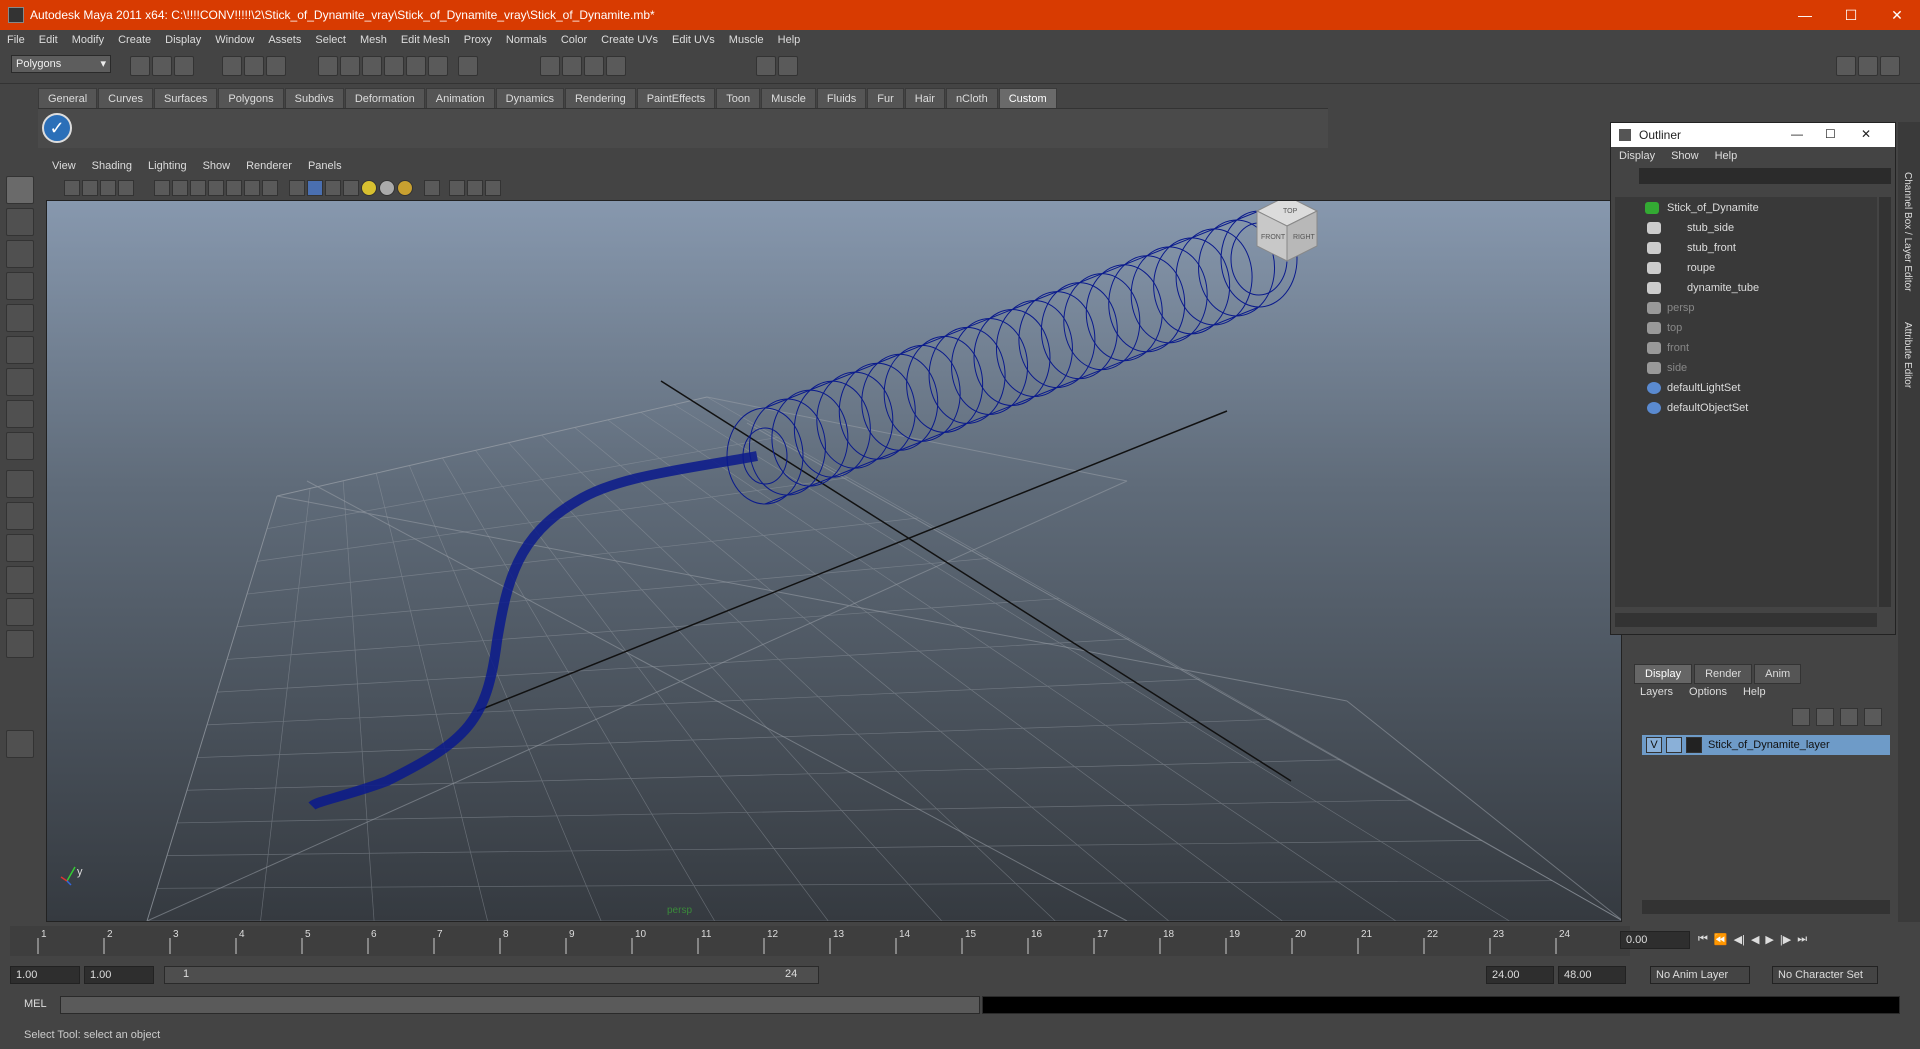 This screenshot has width=1920, height=1049. What do you see at coordinates (198, 188) in the screenshot?
I see `resolution-gate-icon` at bounding box center [198, 188].